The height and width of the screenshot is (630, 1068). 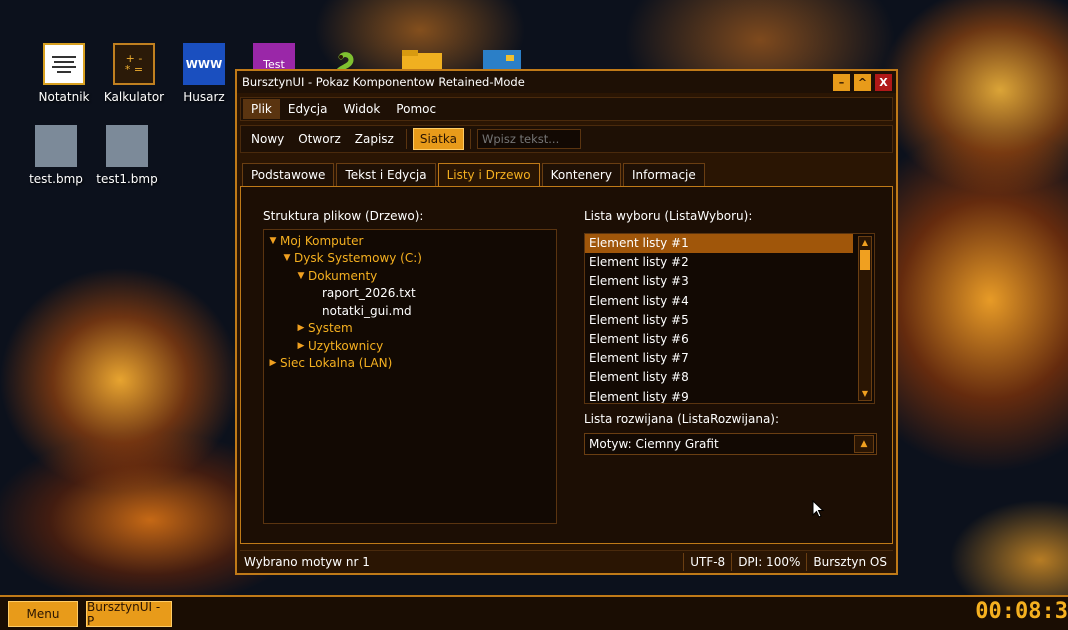 What do you see at coordinates (134, 97) in the screenshot?
I see `desktop-icon-label: Kalkulator` at bounding box center [134, 97].